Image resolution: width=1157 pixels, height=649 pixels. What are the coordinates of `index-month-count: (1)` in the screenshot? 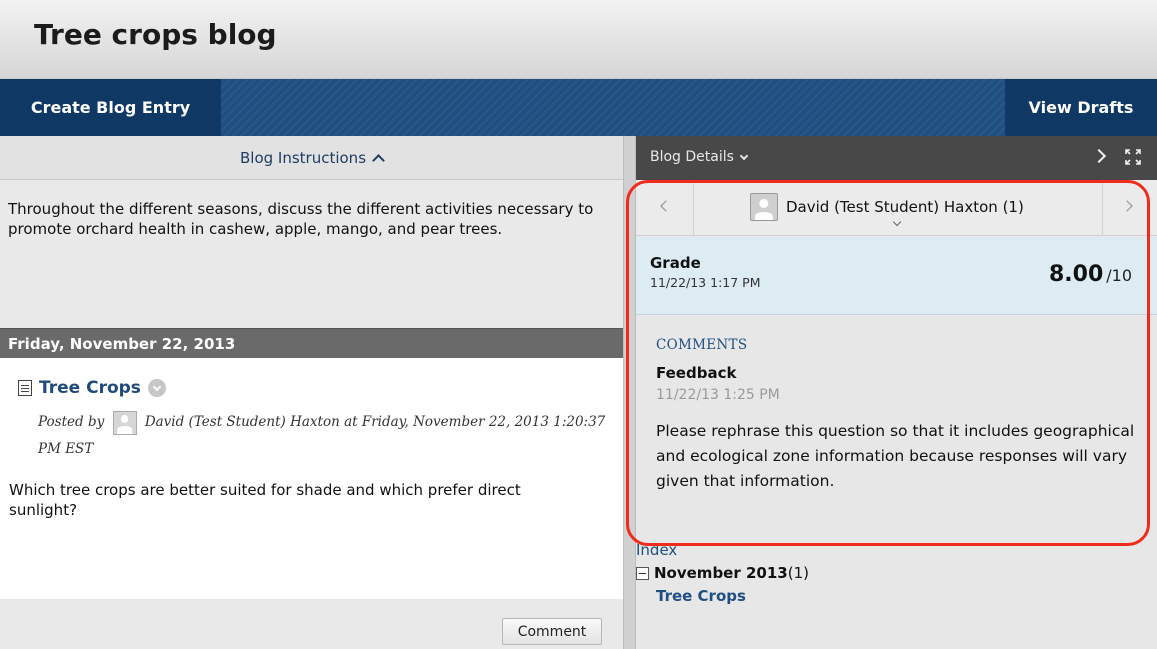 It's located at (798, 573).